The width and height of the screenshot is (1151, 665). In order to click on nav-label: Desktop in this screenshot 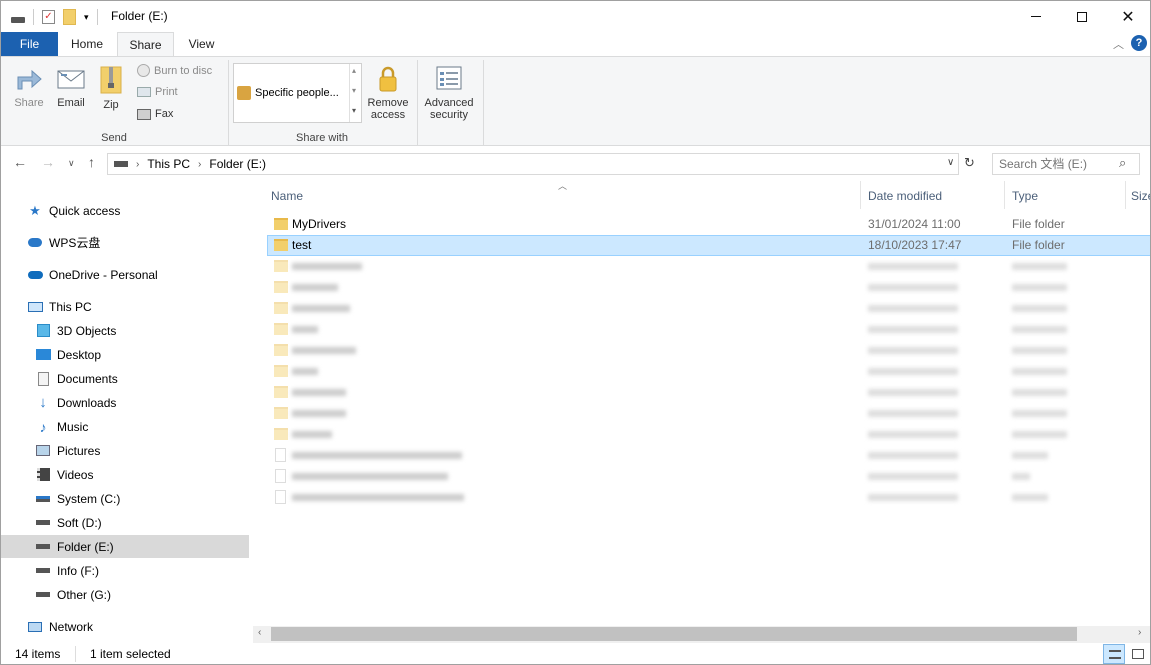, I will do `click(79, 354)`.